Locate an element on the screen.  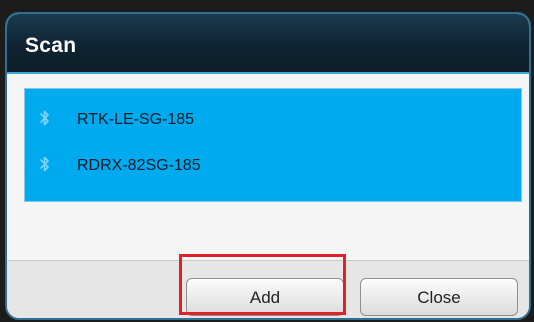
close-button: Close is located at coordinates (439, 297).